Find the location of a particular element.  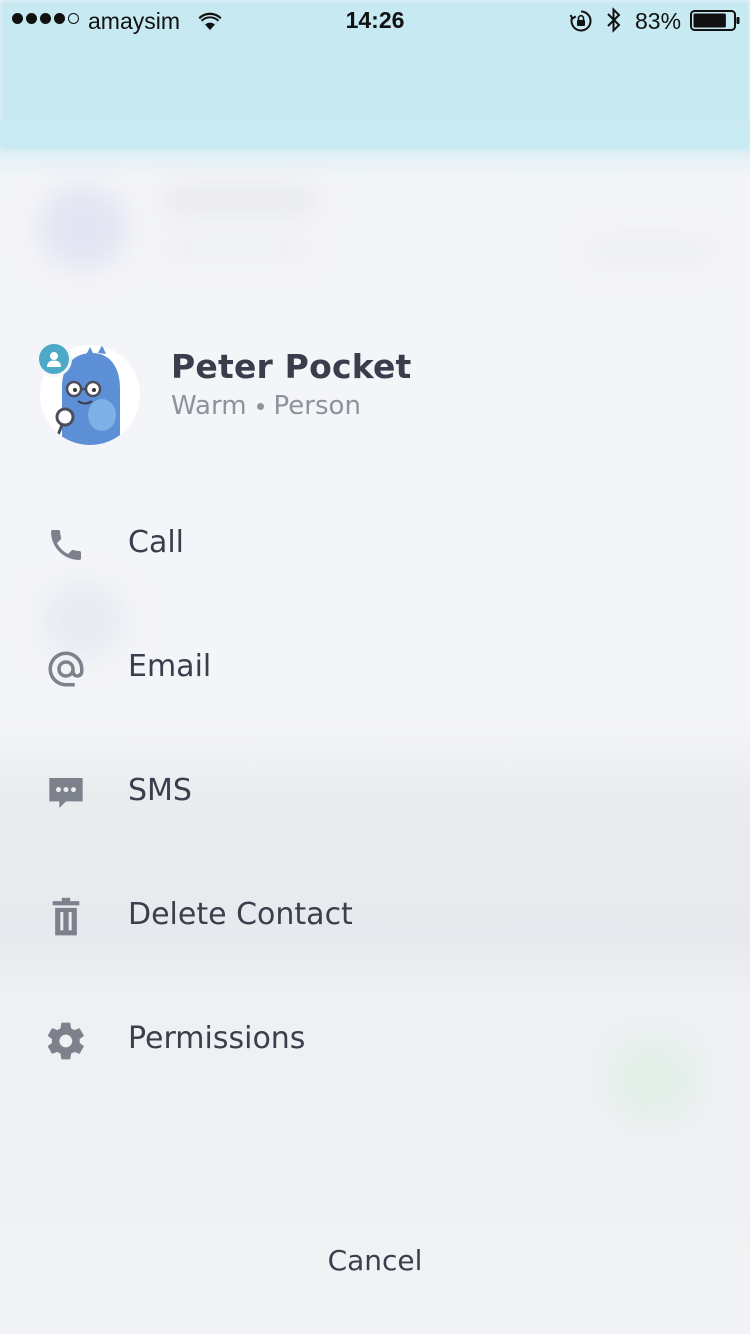

person-badge is located at coordinates (54, 359).